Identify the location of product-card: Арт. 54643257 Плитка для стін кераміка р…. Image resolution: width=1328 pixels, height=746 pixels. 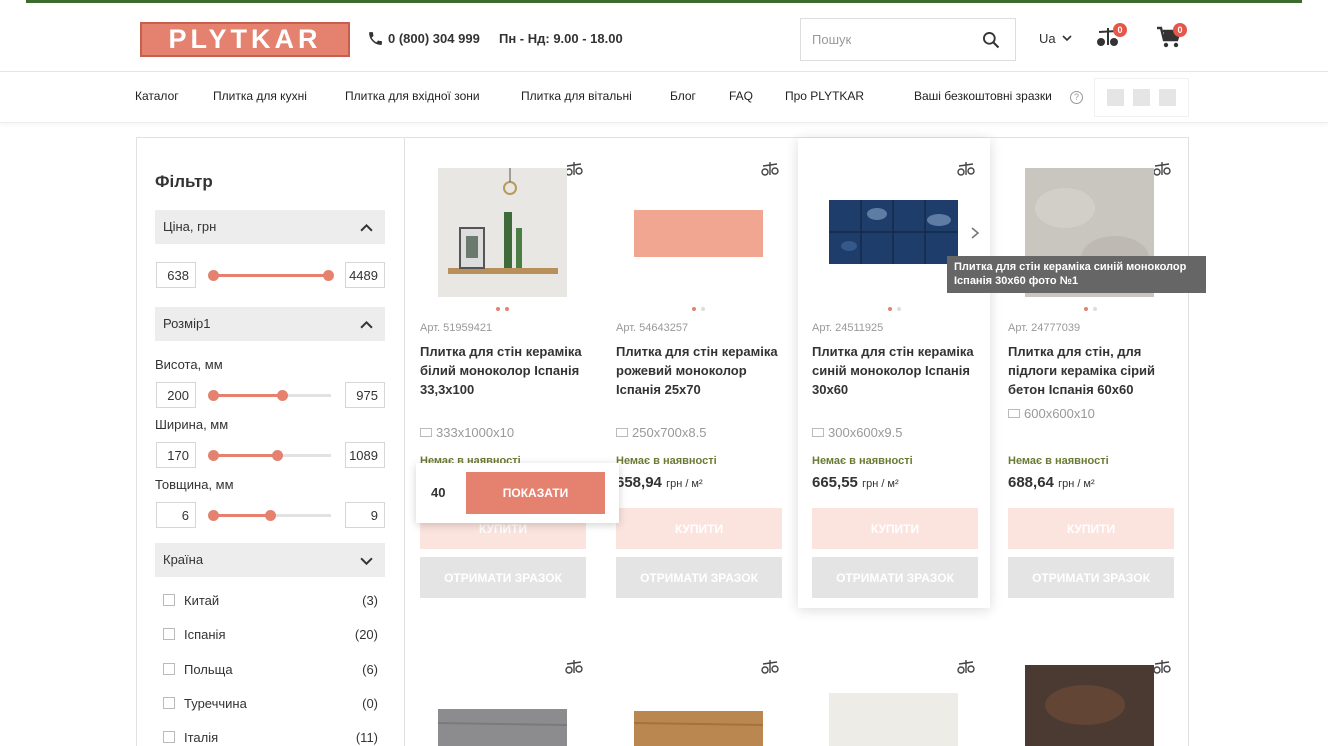
(698, 373).